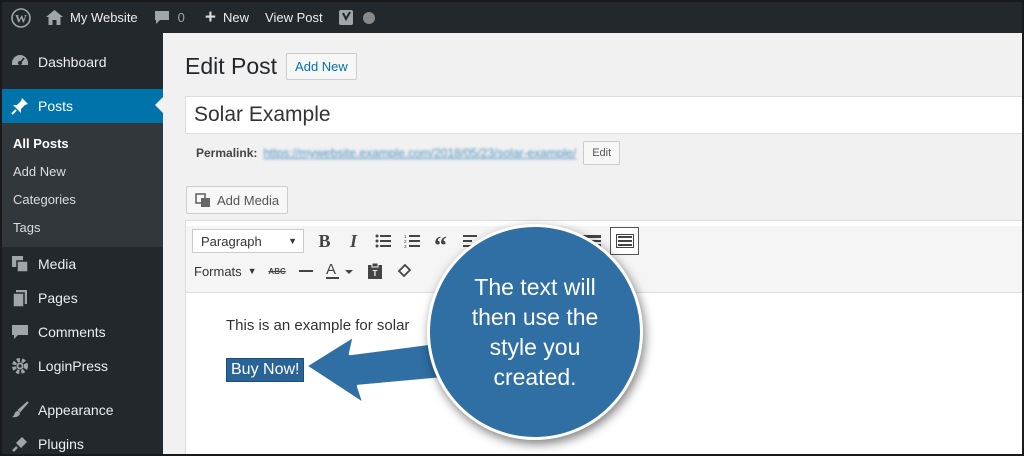 The height and width of the screenshot is (456, 1024). What do you see at coordinates (72, 332) in the screenshot?
I see `sidebar-item-label: Comments` at bounding box center [72, 332].